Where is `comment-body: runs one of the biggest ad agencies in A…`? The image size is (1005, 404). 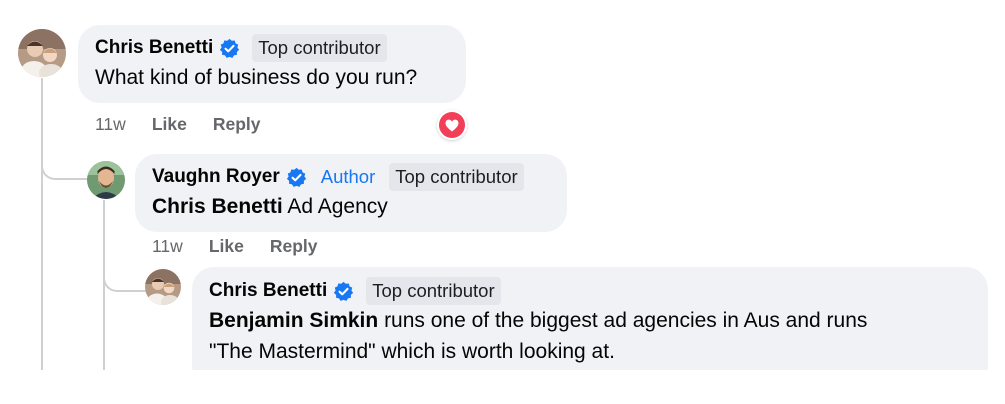 comment-body: runs one of the biggest ad agencies in A… is located at coordinates (626, 320).